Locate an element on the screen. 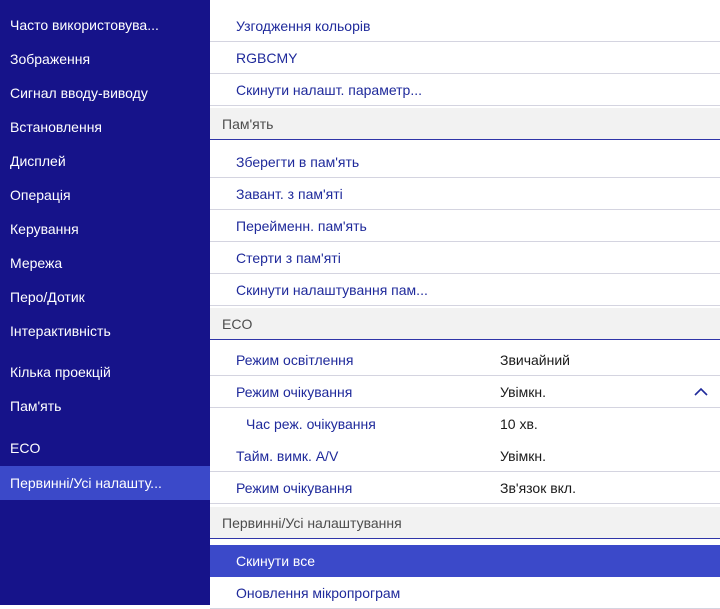 This screenshot has width=720, height=609. sidebar-item-management: Керування is located at coordinates (105, 229).